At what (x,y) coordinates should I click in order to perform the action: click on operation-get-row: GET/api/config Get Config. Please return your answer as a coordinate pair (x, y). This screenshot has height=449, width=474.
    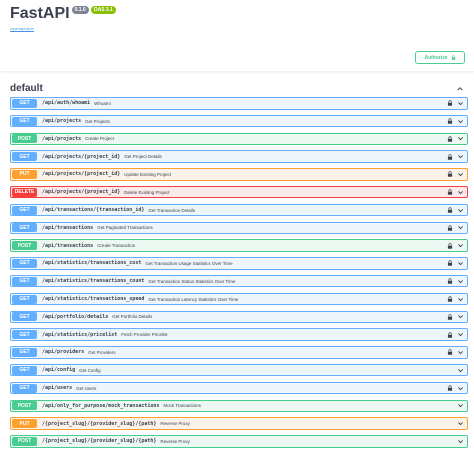
    Looking at the image, I should click on (239, 370).